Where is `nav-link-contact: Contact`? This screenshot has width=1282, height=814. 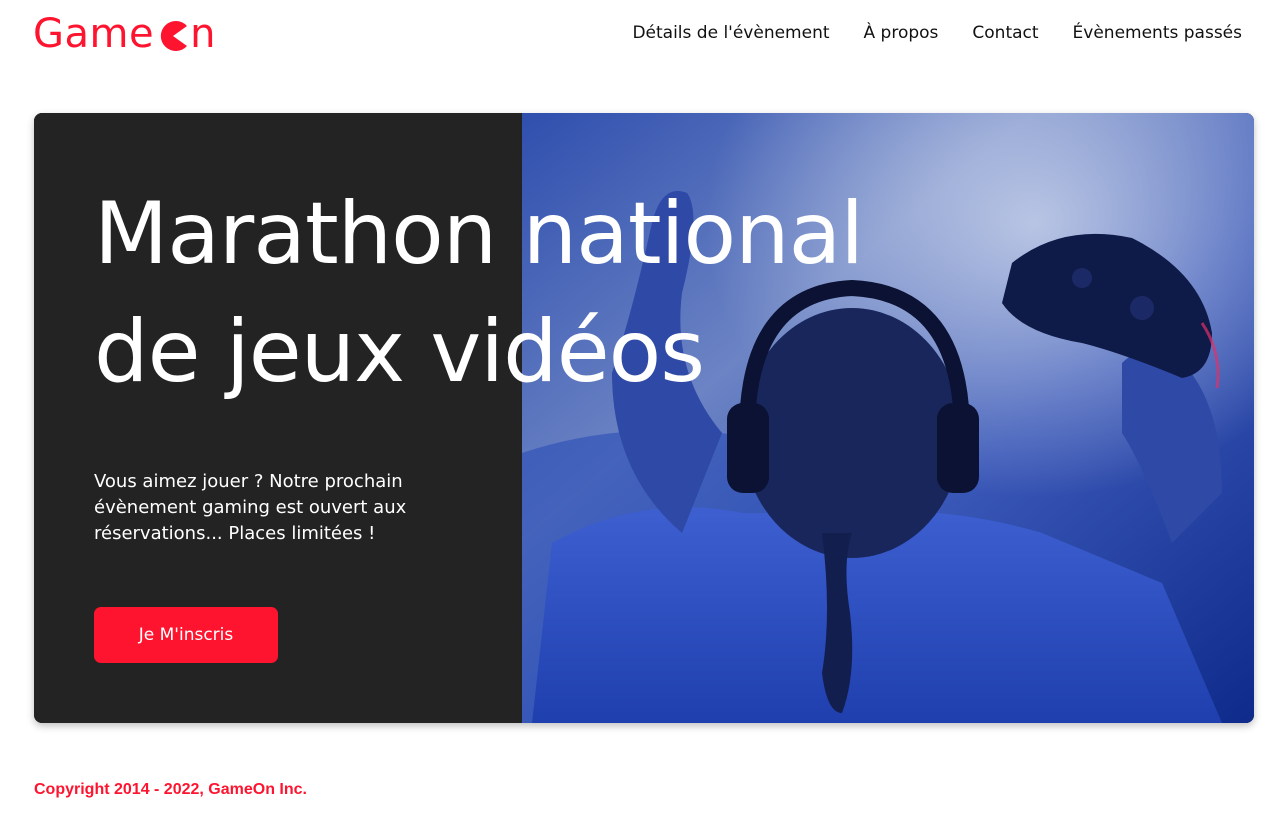 nav-link-contact: Contact is located at coordinates (1005, 33).